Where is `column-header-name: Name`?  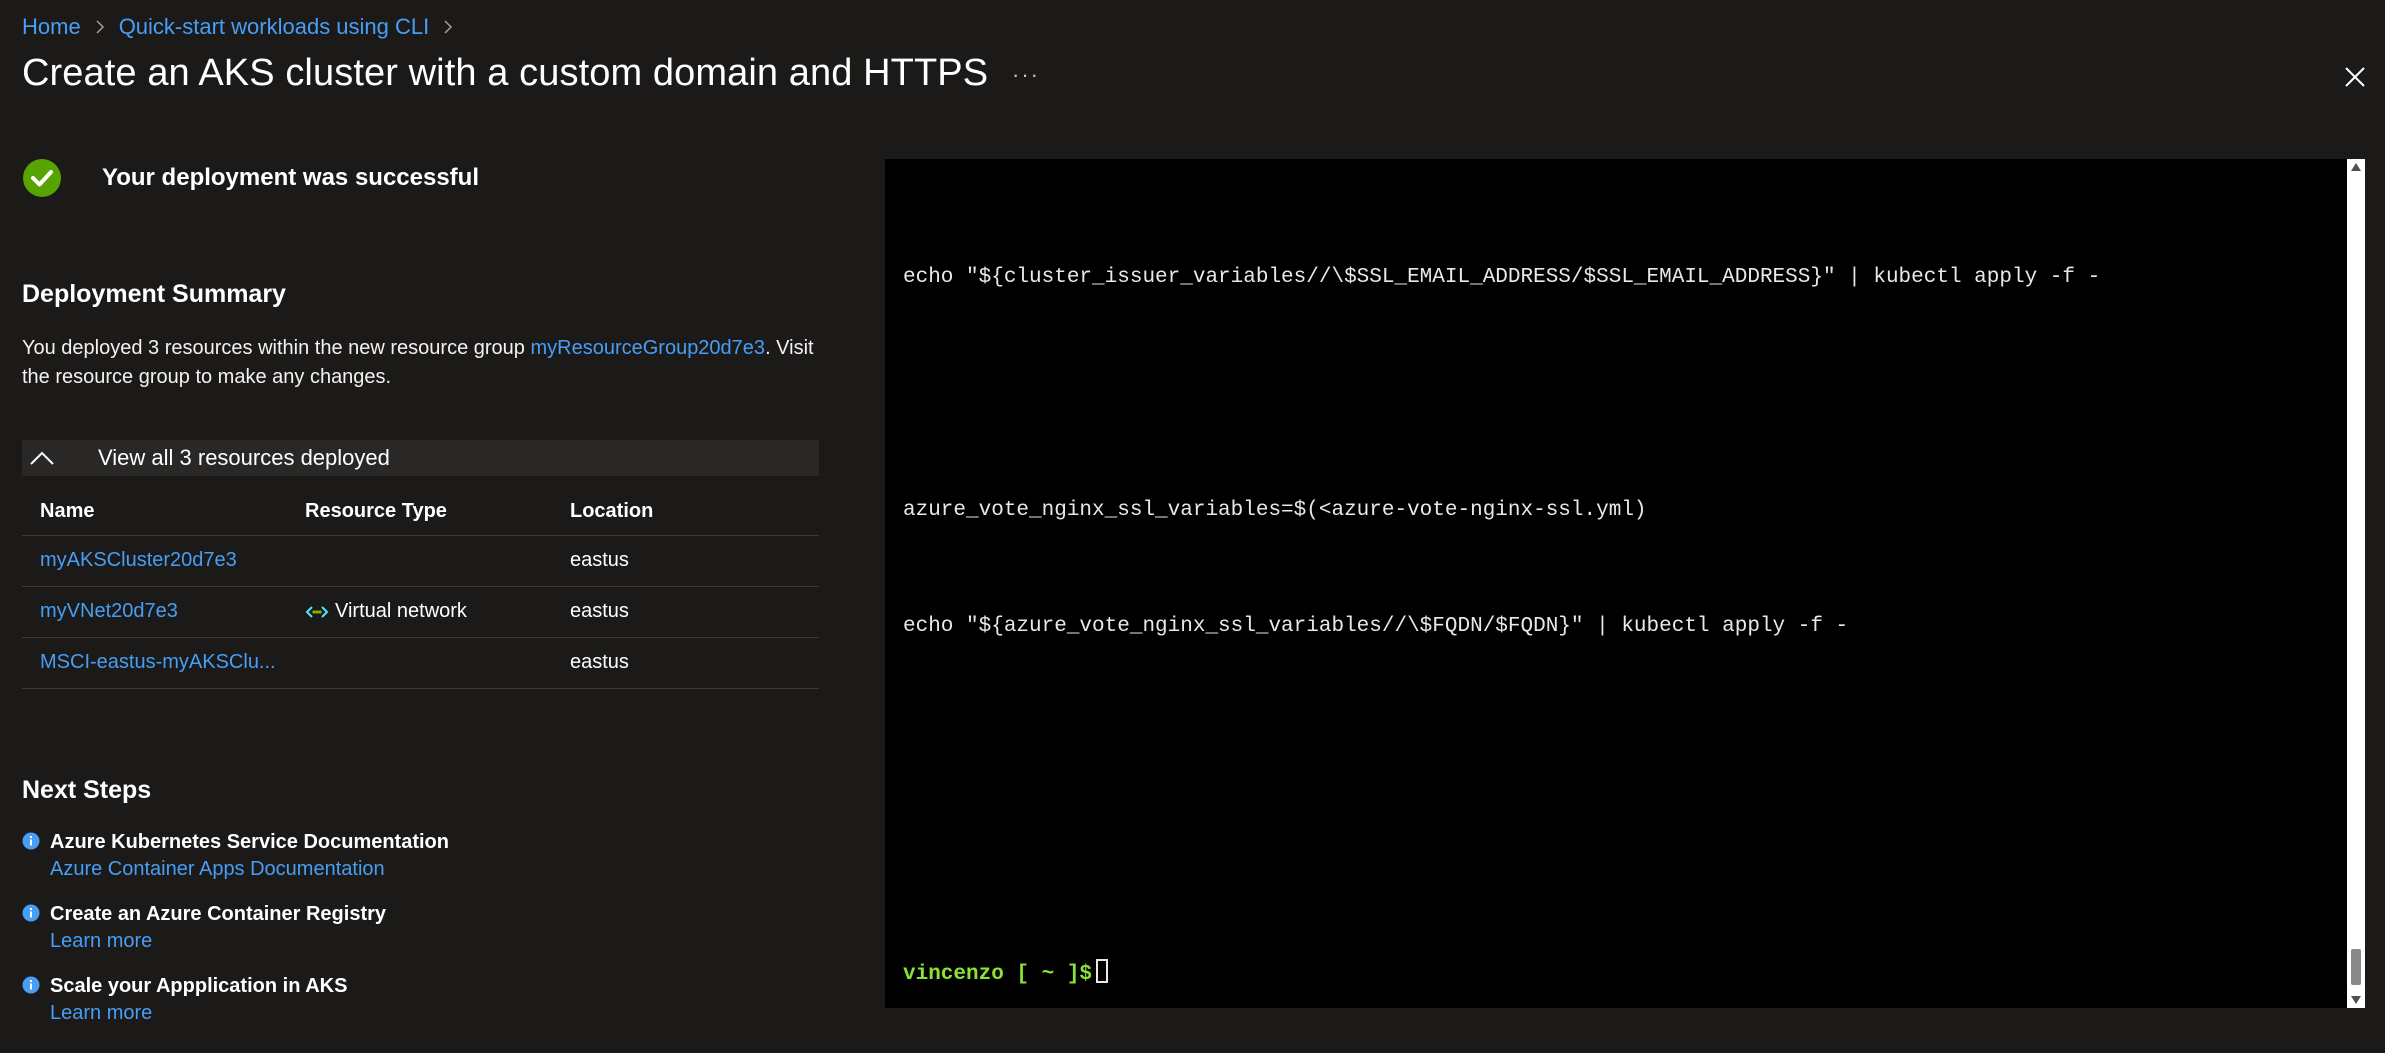 column-header-name: Name is located at coordinates (154, 512).